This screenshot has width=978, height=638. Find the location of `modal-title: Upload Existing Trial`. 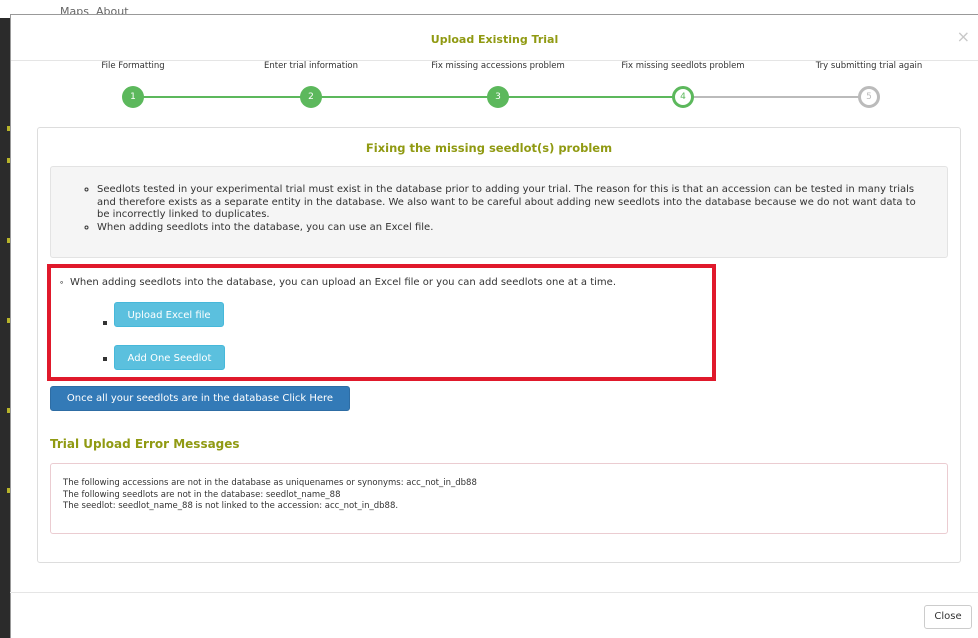

modal-title: Upload Existing Trial is located at coordinates (494, 39).